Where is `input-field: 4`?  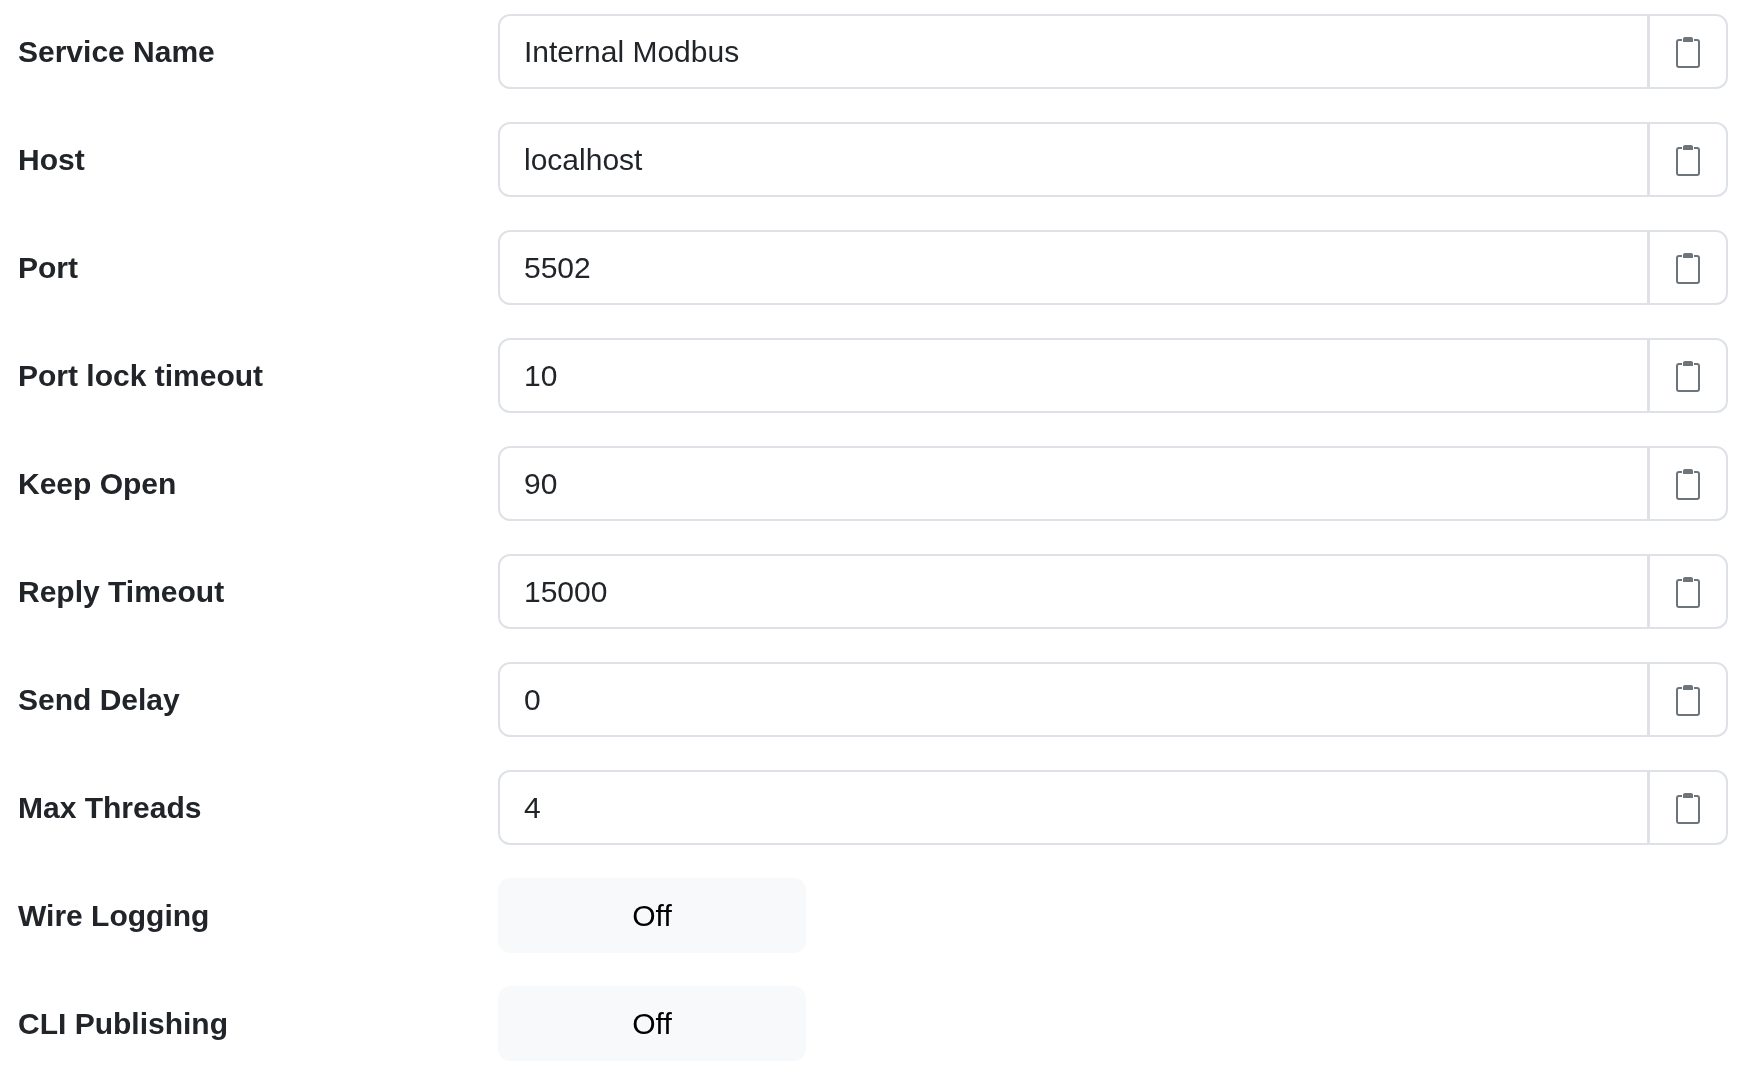
input-field: 4 is located at coordinates (1073, 807).